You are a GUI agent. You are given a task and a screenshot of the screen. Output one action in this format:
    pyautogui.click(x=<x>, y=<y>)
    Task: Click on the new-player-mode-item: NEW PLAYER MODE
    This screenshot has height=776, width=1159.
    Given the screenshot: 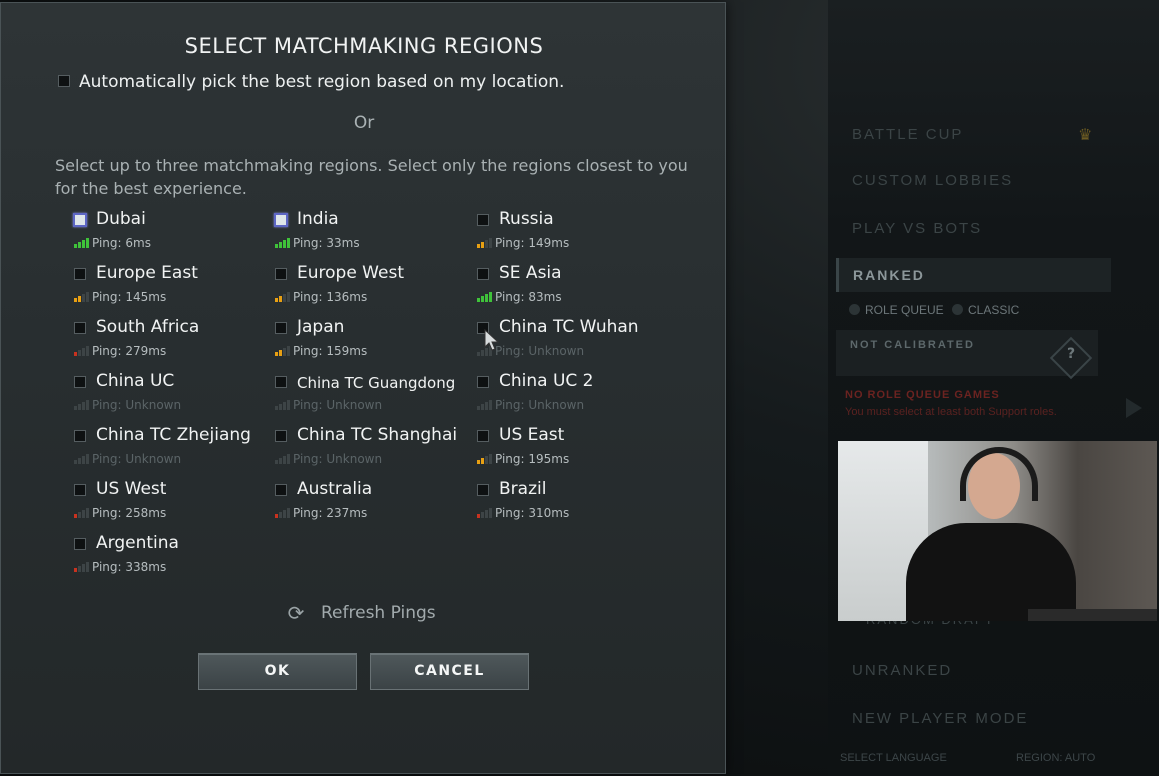 What is the action you would take?
    pyautogui.click(x=940, y=718)
    